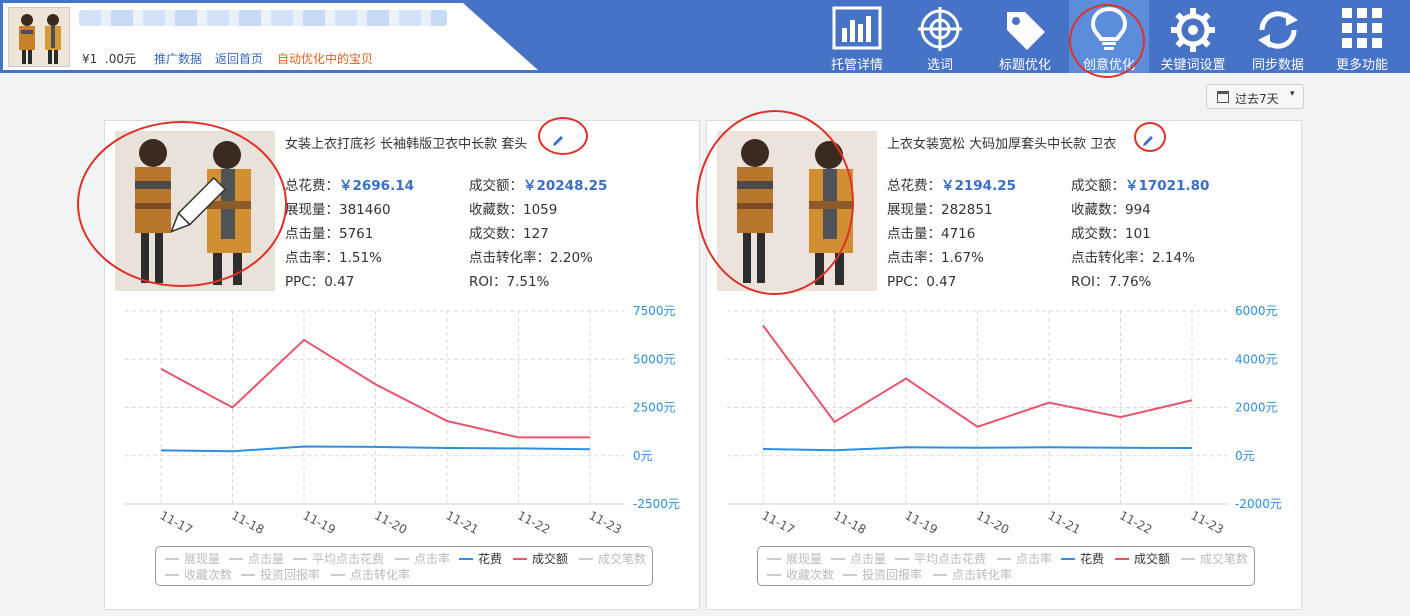  Describe the element at coordinates (194, 209) in the screenshot. I see `edit-overlay-icon` at that location.